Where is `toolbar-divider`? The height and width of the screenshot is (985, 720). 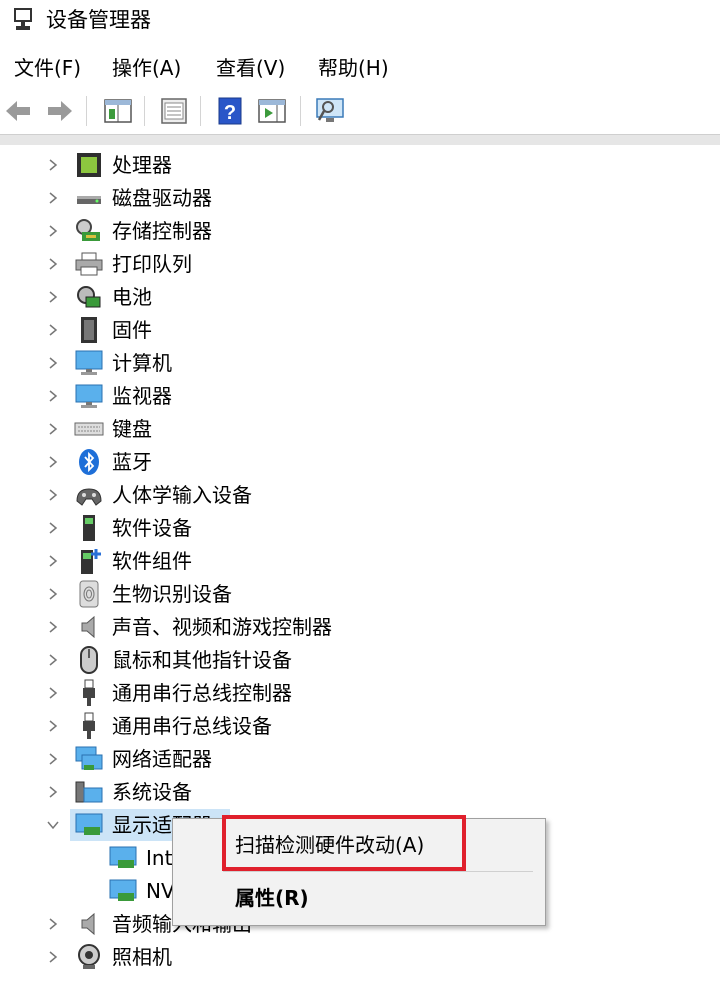
toolbar-divider is located at coordinates (360, 139).